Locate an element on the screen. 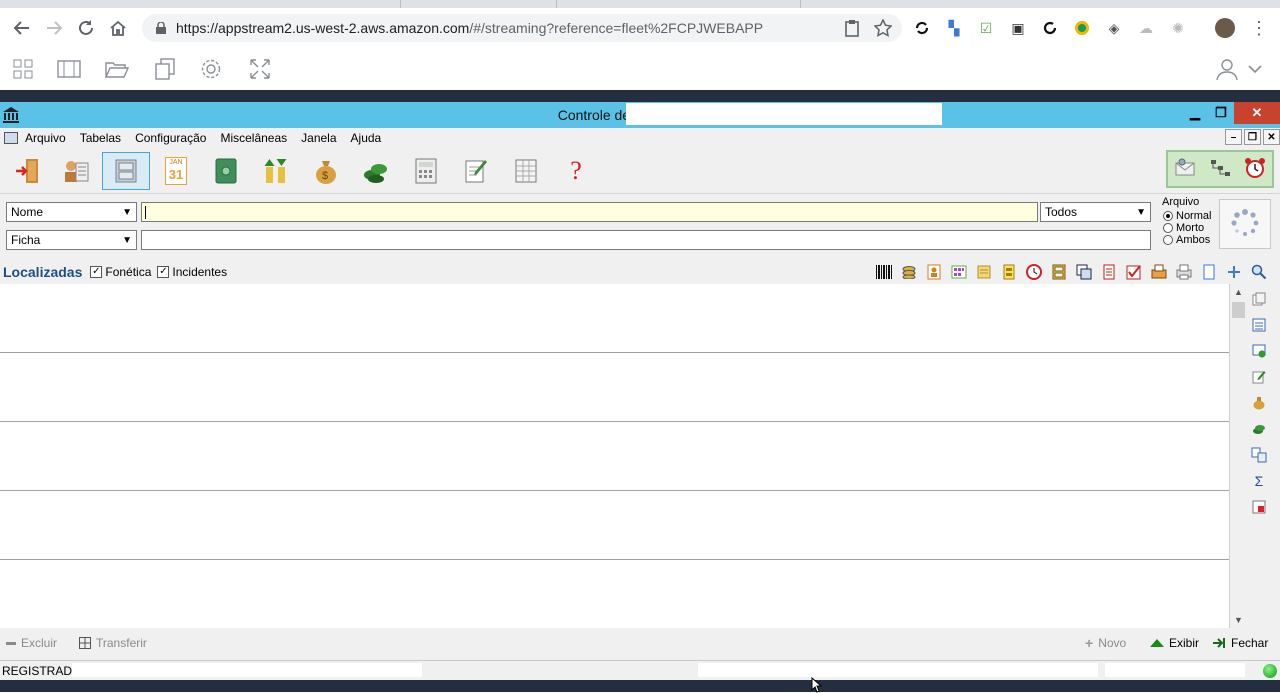 The width and height of the screenshot is (1280, 693). bookmark-star-icon is located at coordinates (883, 29).